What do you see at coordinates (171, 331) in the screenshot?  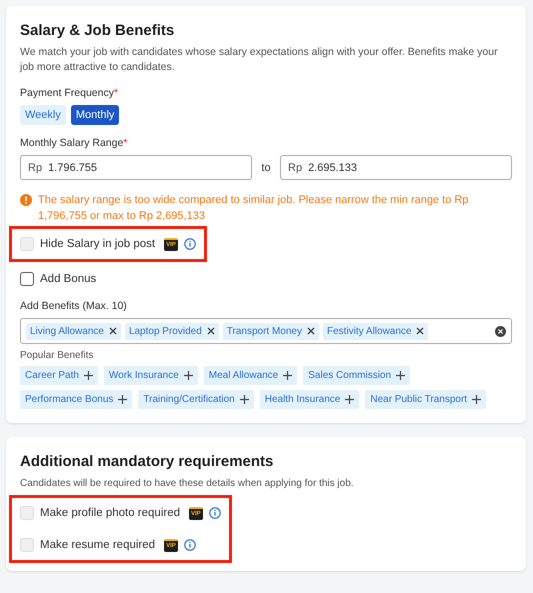 I see `benefit-tag: Laptop Provided` at bounding box center [171, 331].